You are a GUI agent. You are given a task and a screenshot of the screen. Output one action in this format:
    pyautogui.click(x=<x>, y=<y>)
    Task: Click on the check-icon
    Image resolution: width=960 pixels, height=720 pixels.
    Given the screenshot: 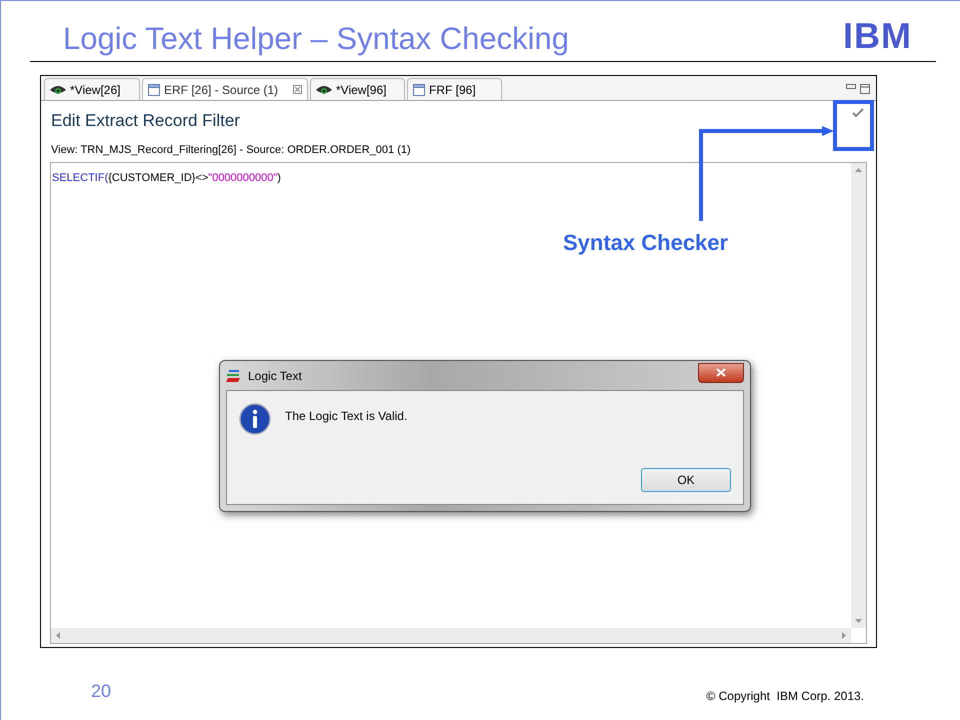 What is the action you would take?
    pyautogui.click(x=858, y=113)
    